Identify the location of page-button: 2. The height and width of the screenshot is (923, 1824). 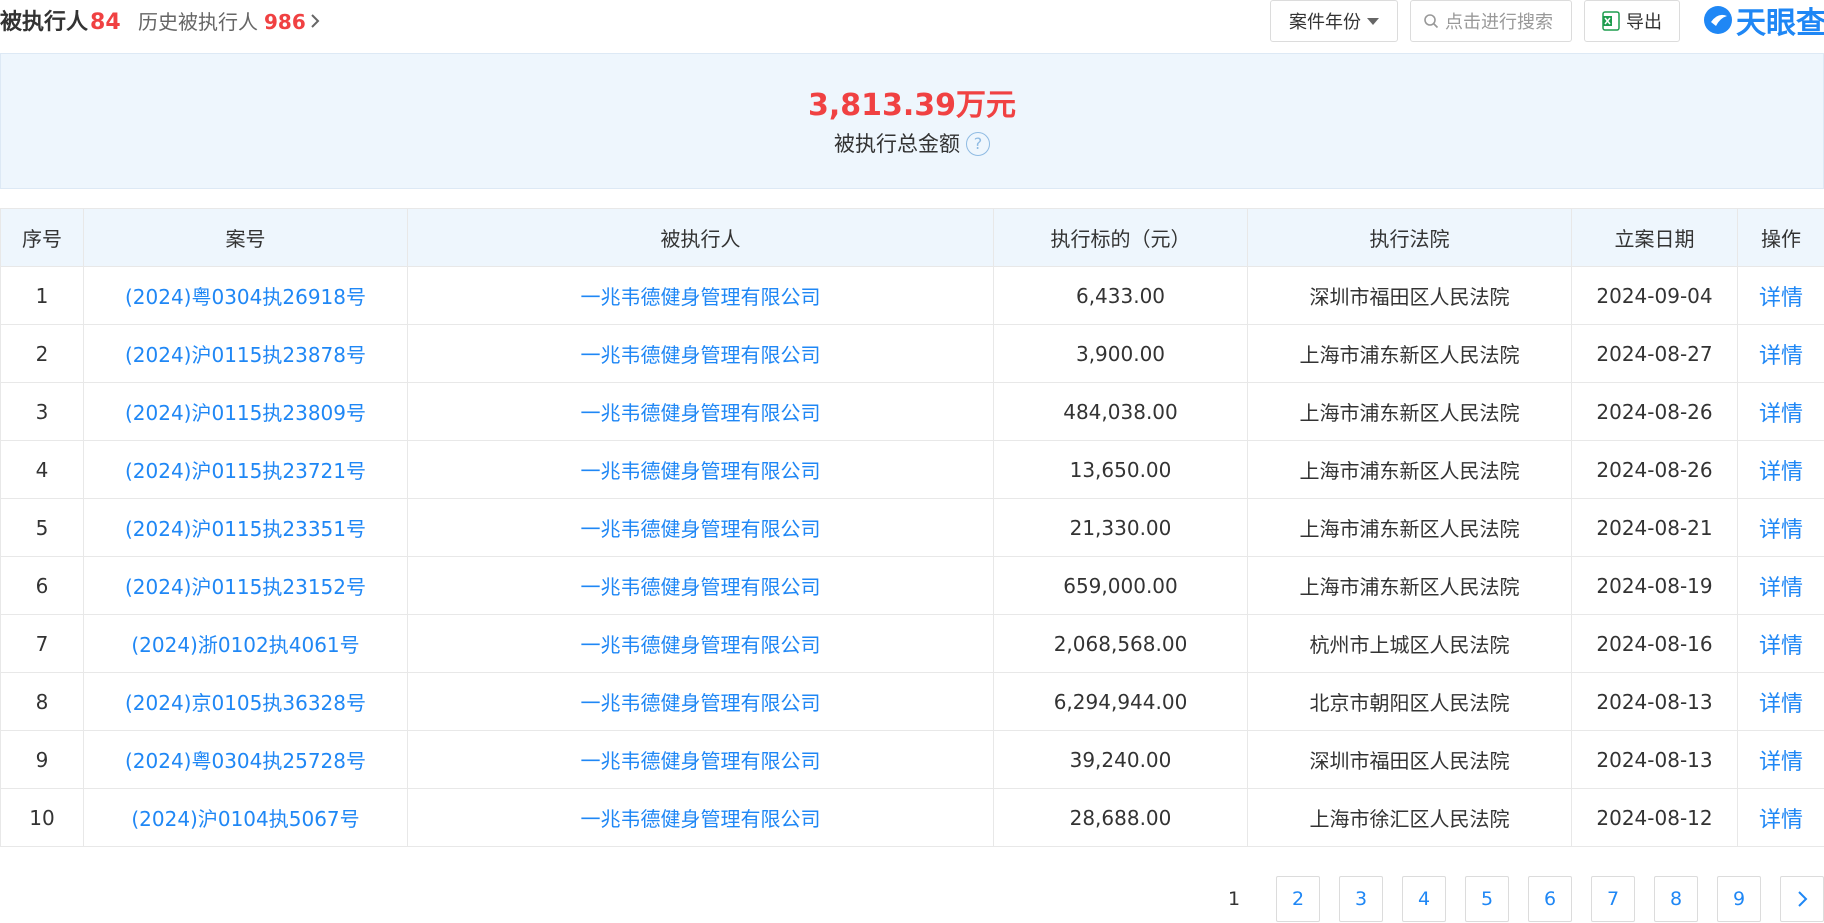
(1298, 899).